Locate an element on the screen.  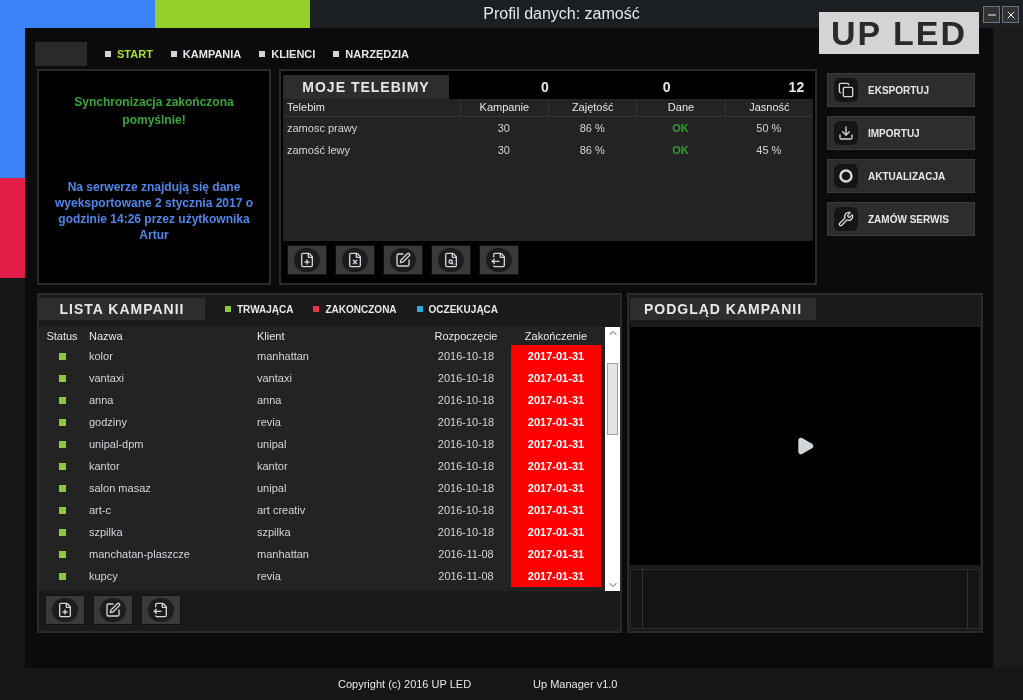
table-cell-text: zamość lewy is located at coordinates (318, 150).